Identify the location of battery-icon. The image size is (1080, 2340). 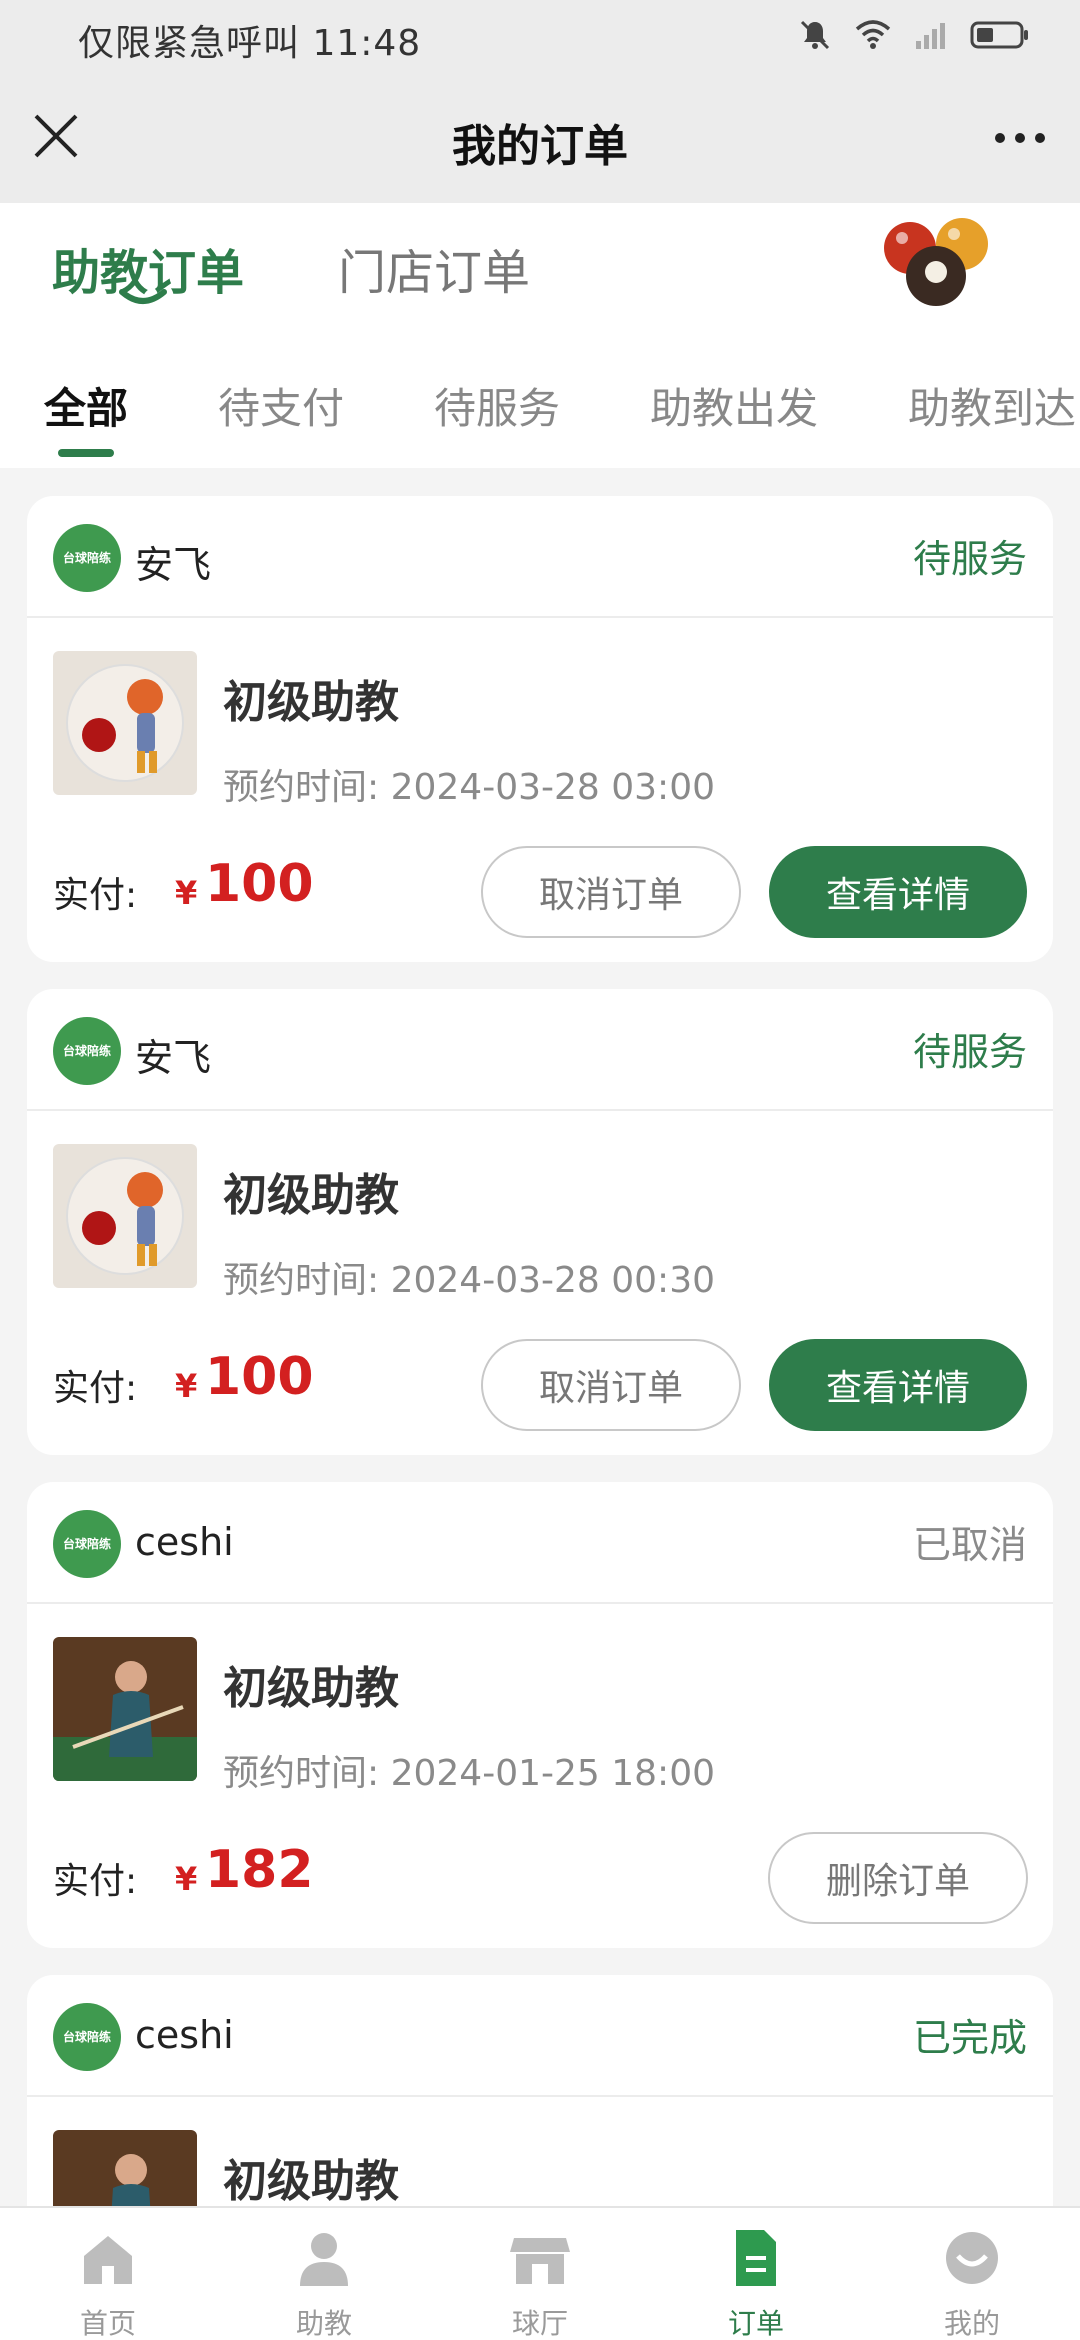
(999, 35).